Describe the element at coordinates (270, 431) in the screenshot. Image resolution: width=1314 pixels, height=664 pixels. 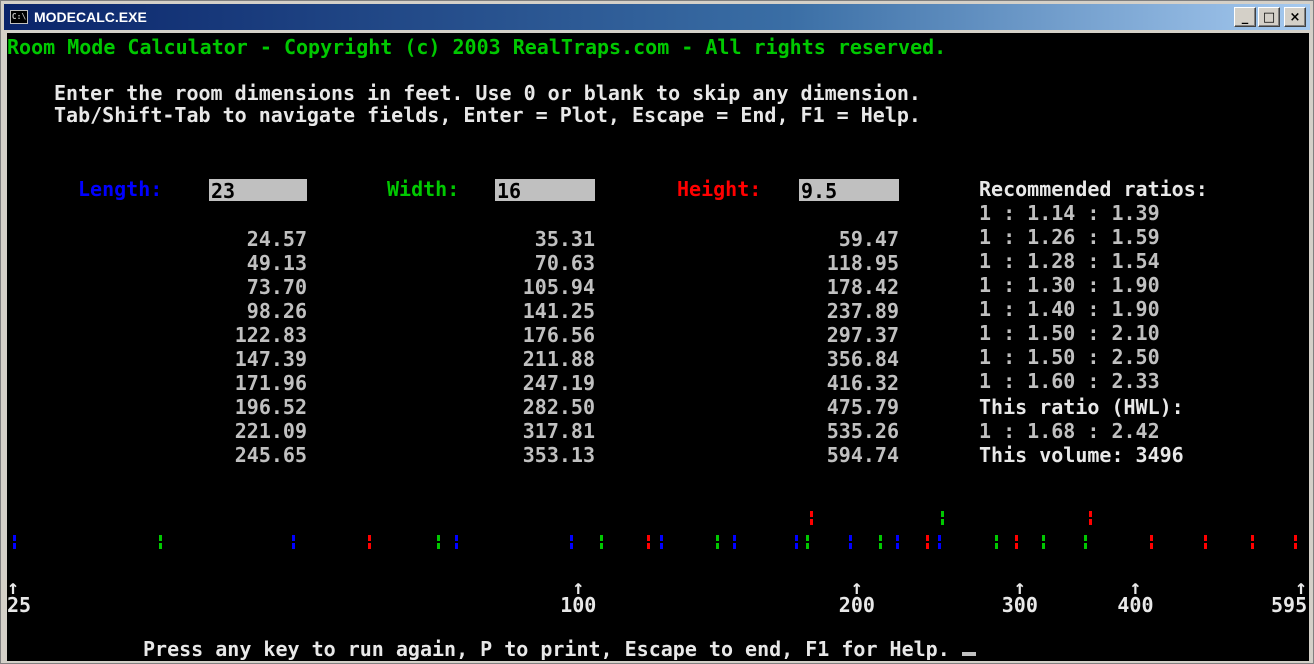
I see `length-mode-value: 221.09` at that location.